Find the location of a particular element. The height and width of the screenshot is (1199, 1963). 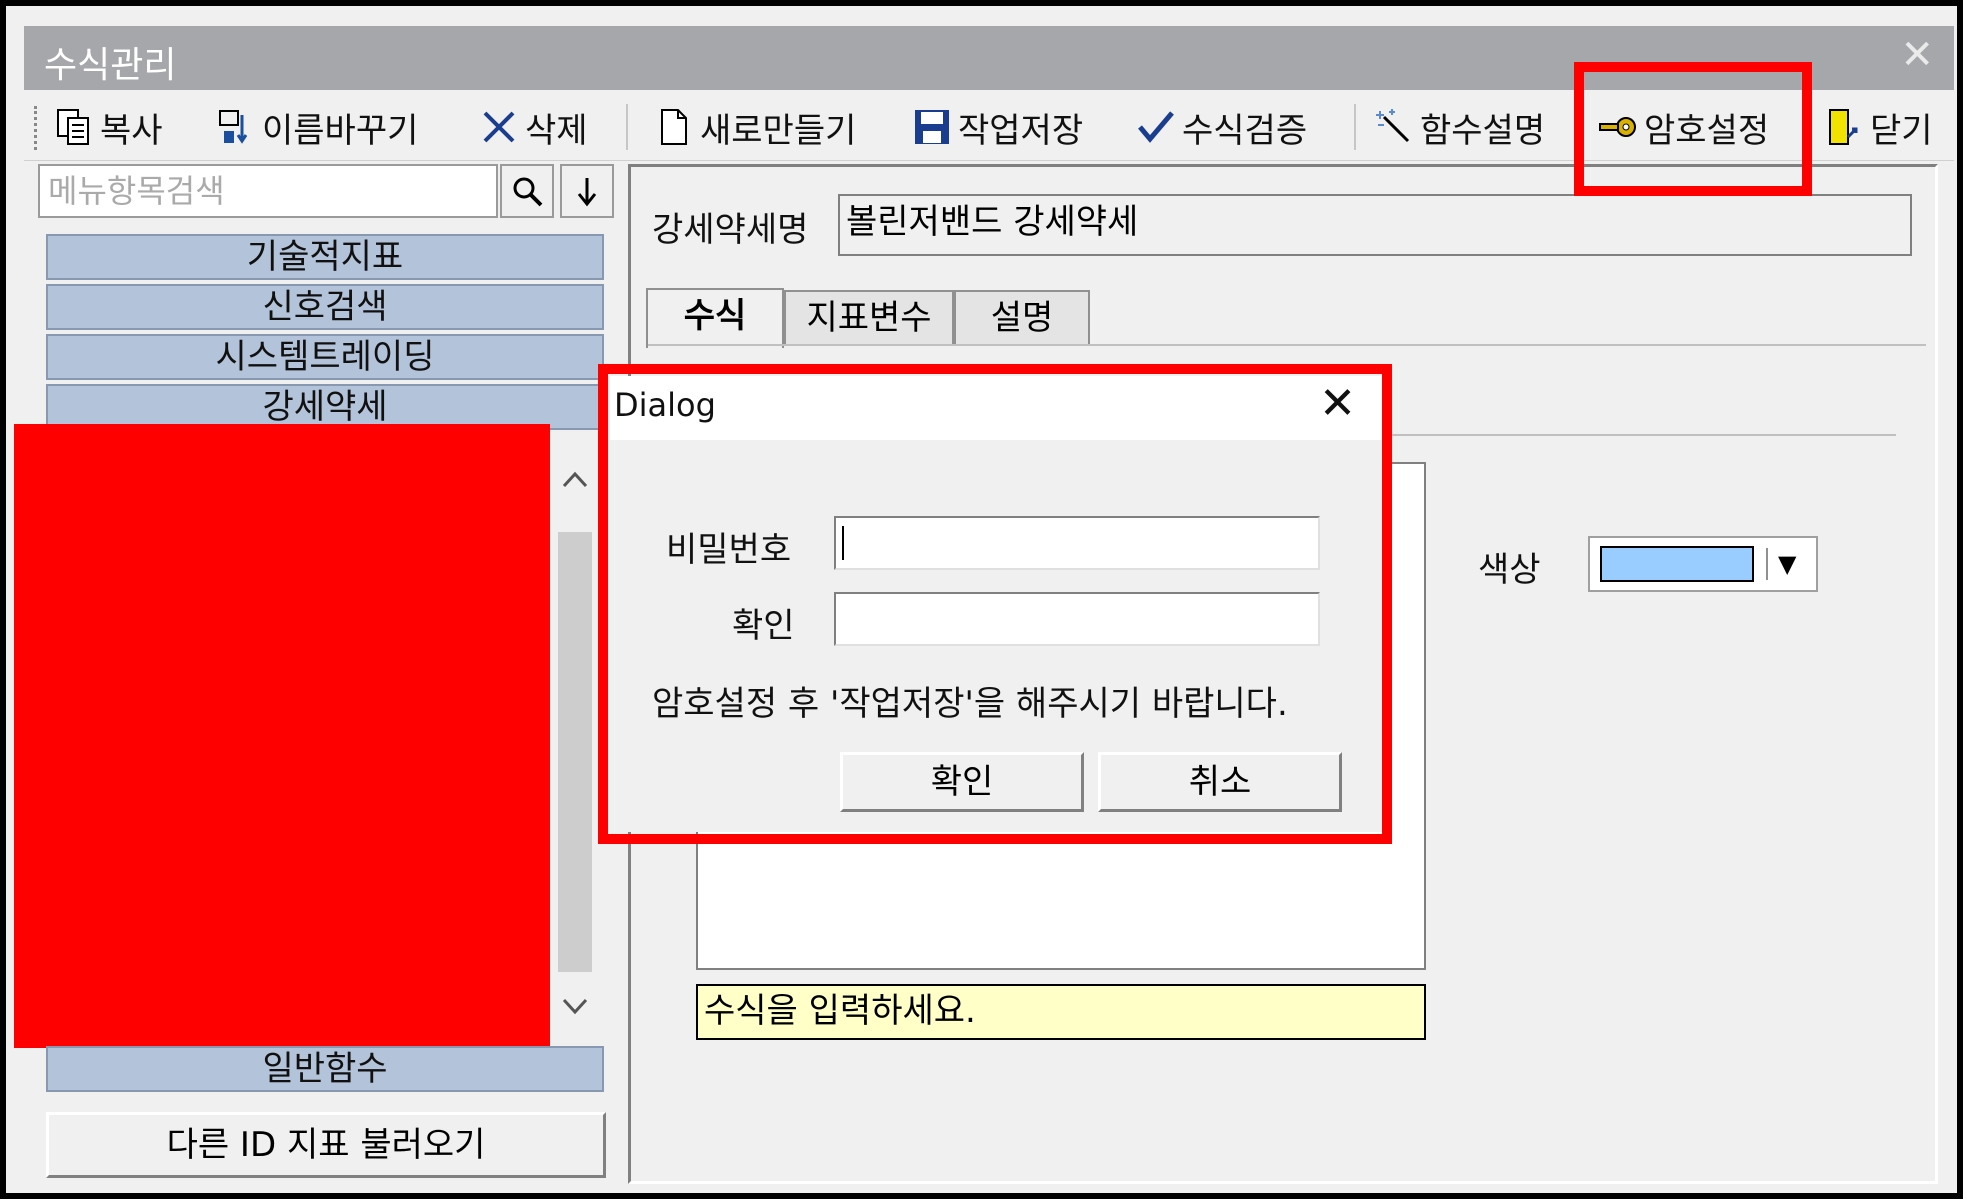

rename-icon is located at coordinates (233, 127).